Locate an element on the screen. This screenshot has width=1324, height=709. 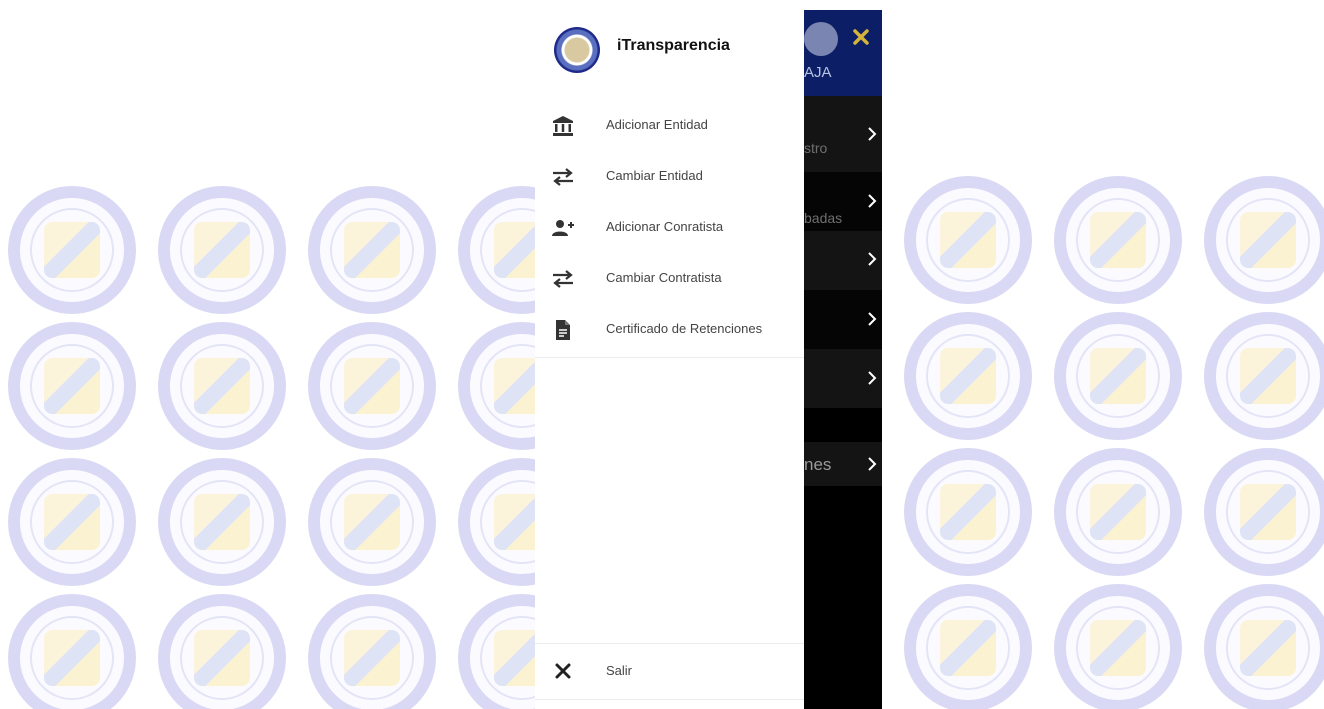
document-icon is located at coordinates (563, 330).